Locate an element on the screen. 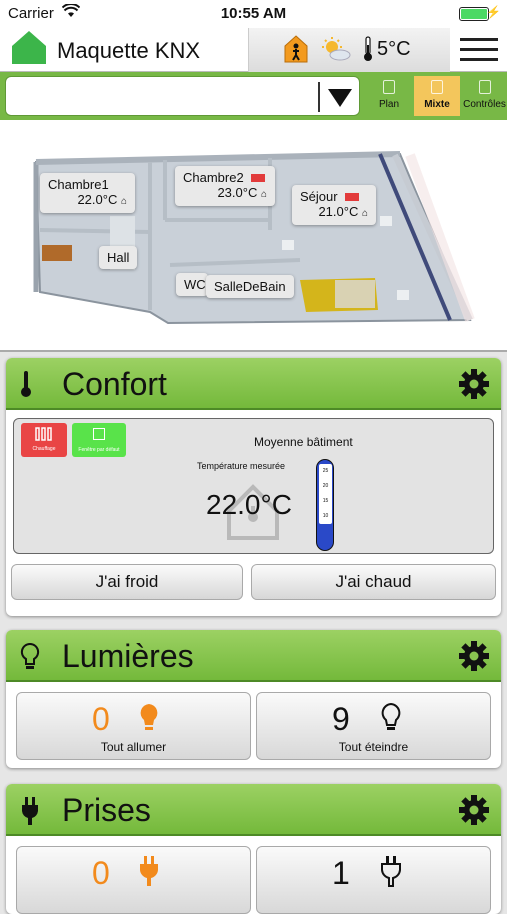 This screenshot has height=914, width=507. room-temperature: 22.0°C is located at coordinates (97, 199).